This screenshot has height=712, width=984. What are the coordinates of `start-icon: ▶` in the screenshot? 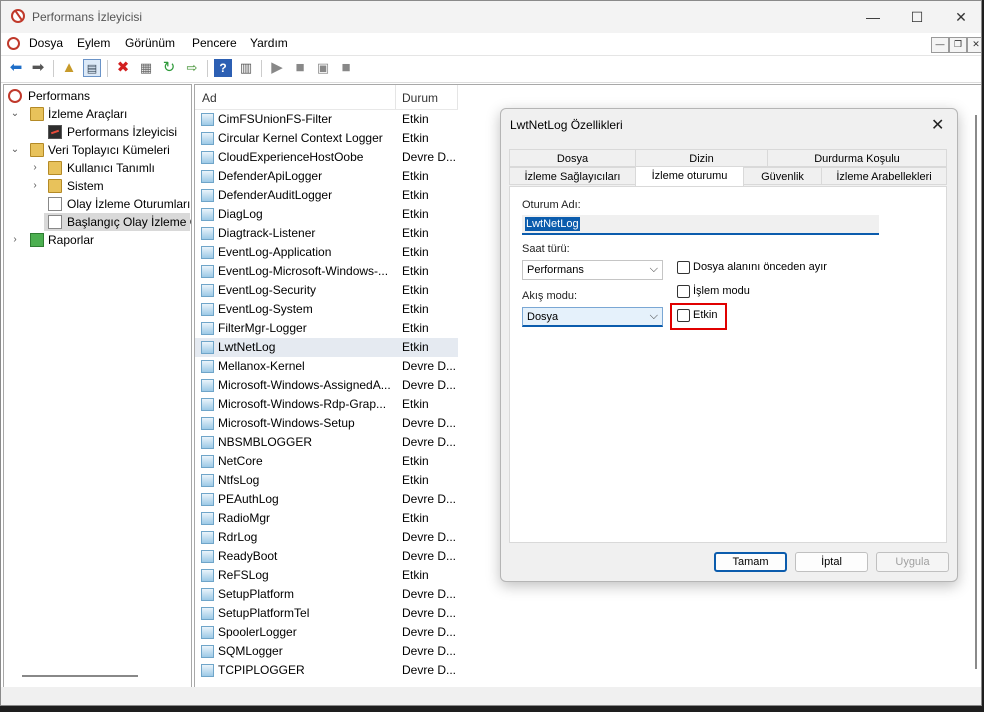 It's located at (277, 68).